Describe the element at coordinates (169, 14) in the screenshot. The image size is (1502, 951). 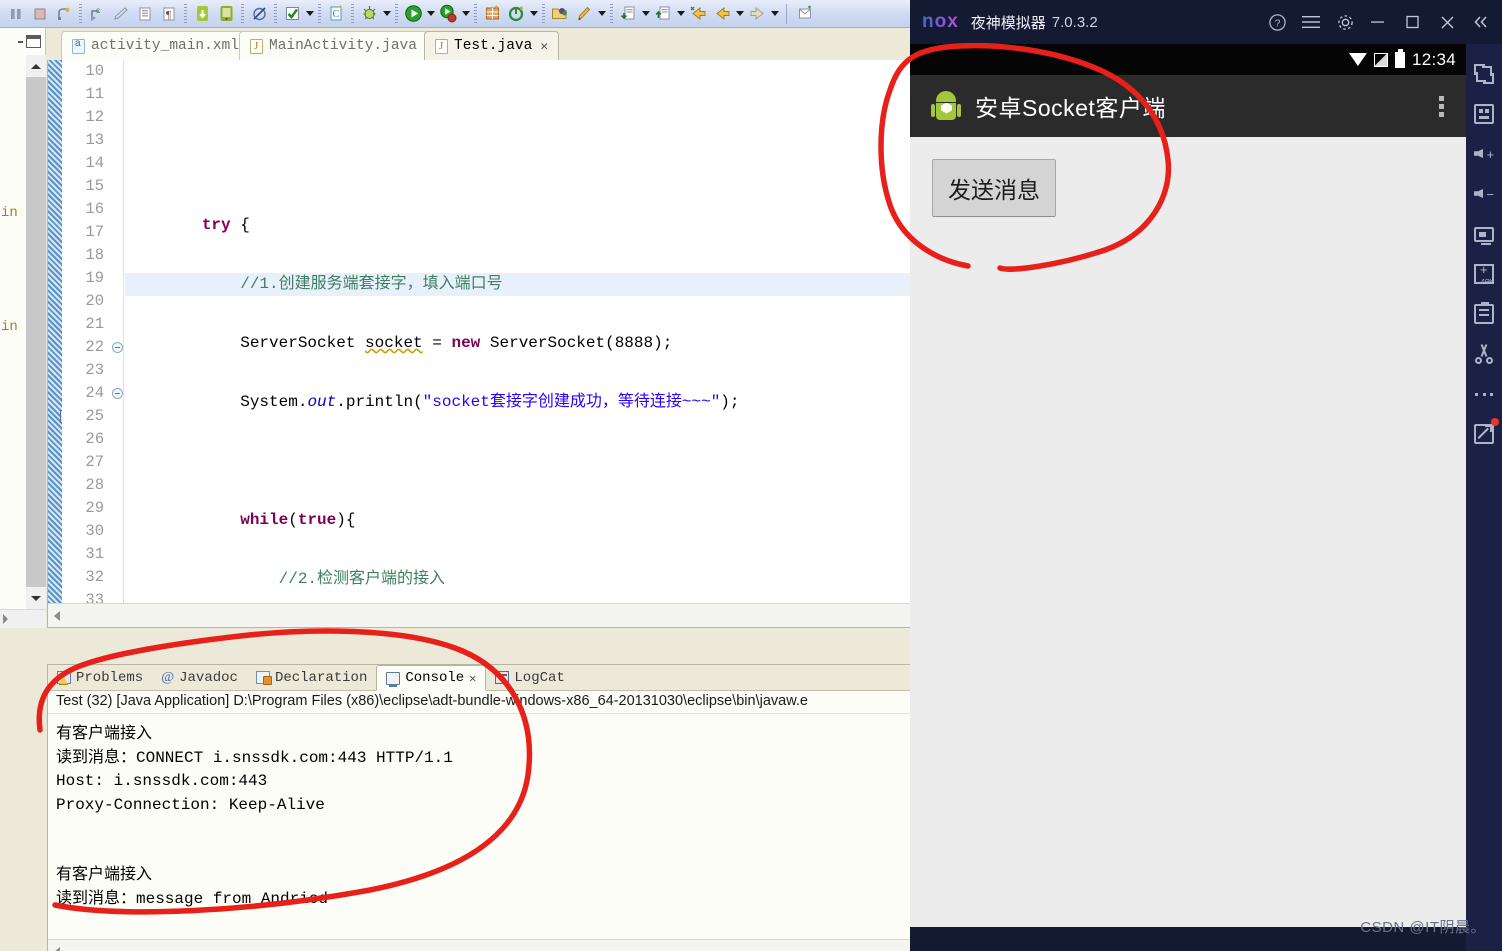
I see `paragraph-icon: ¶` at that location.